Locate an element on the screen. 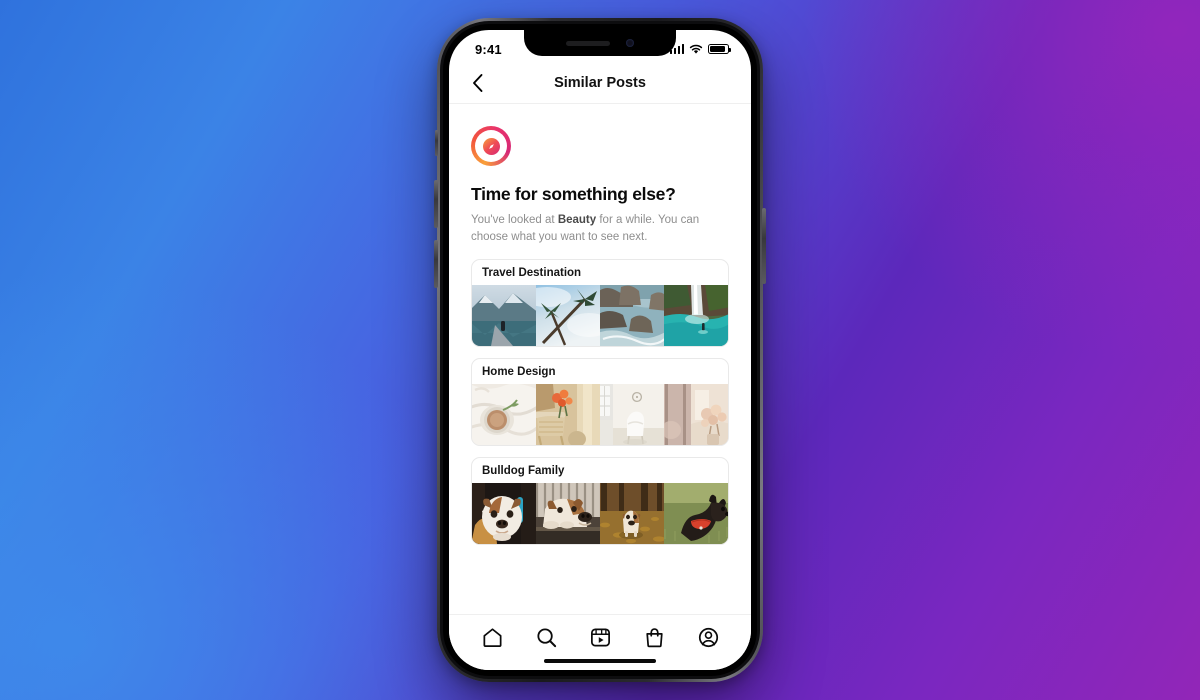 Image resolution: width=1200 pixels, height=700 pixels. card-label: Bulldog Family is located at coordinates (523, 471).